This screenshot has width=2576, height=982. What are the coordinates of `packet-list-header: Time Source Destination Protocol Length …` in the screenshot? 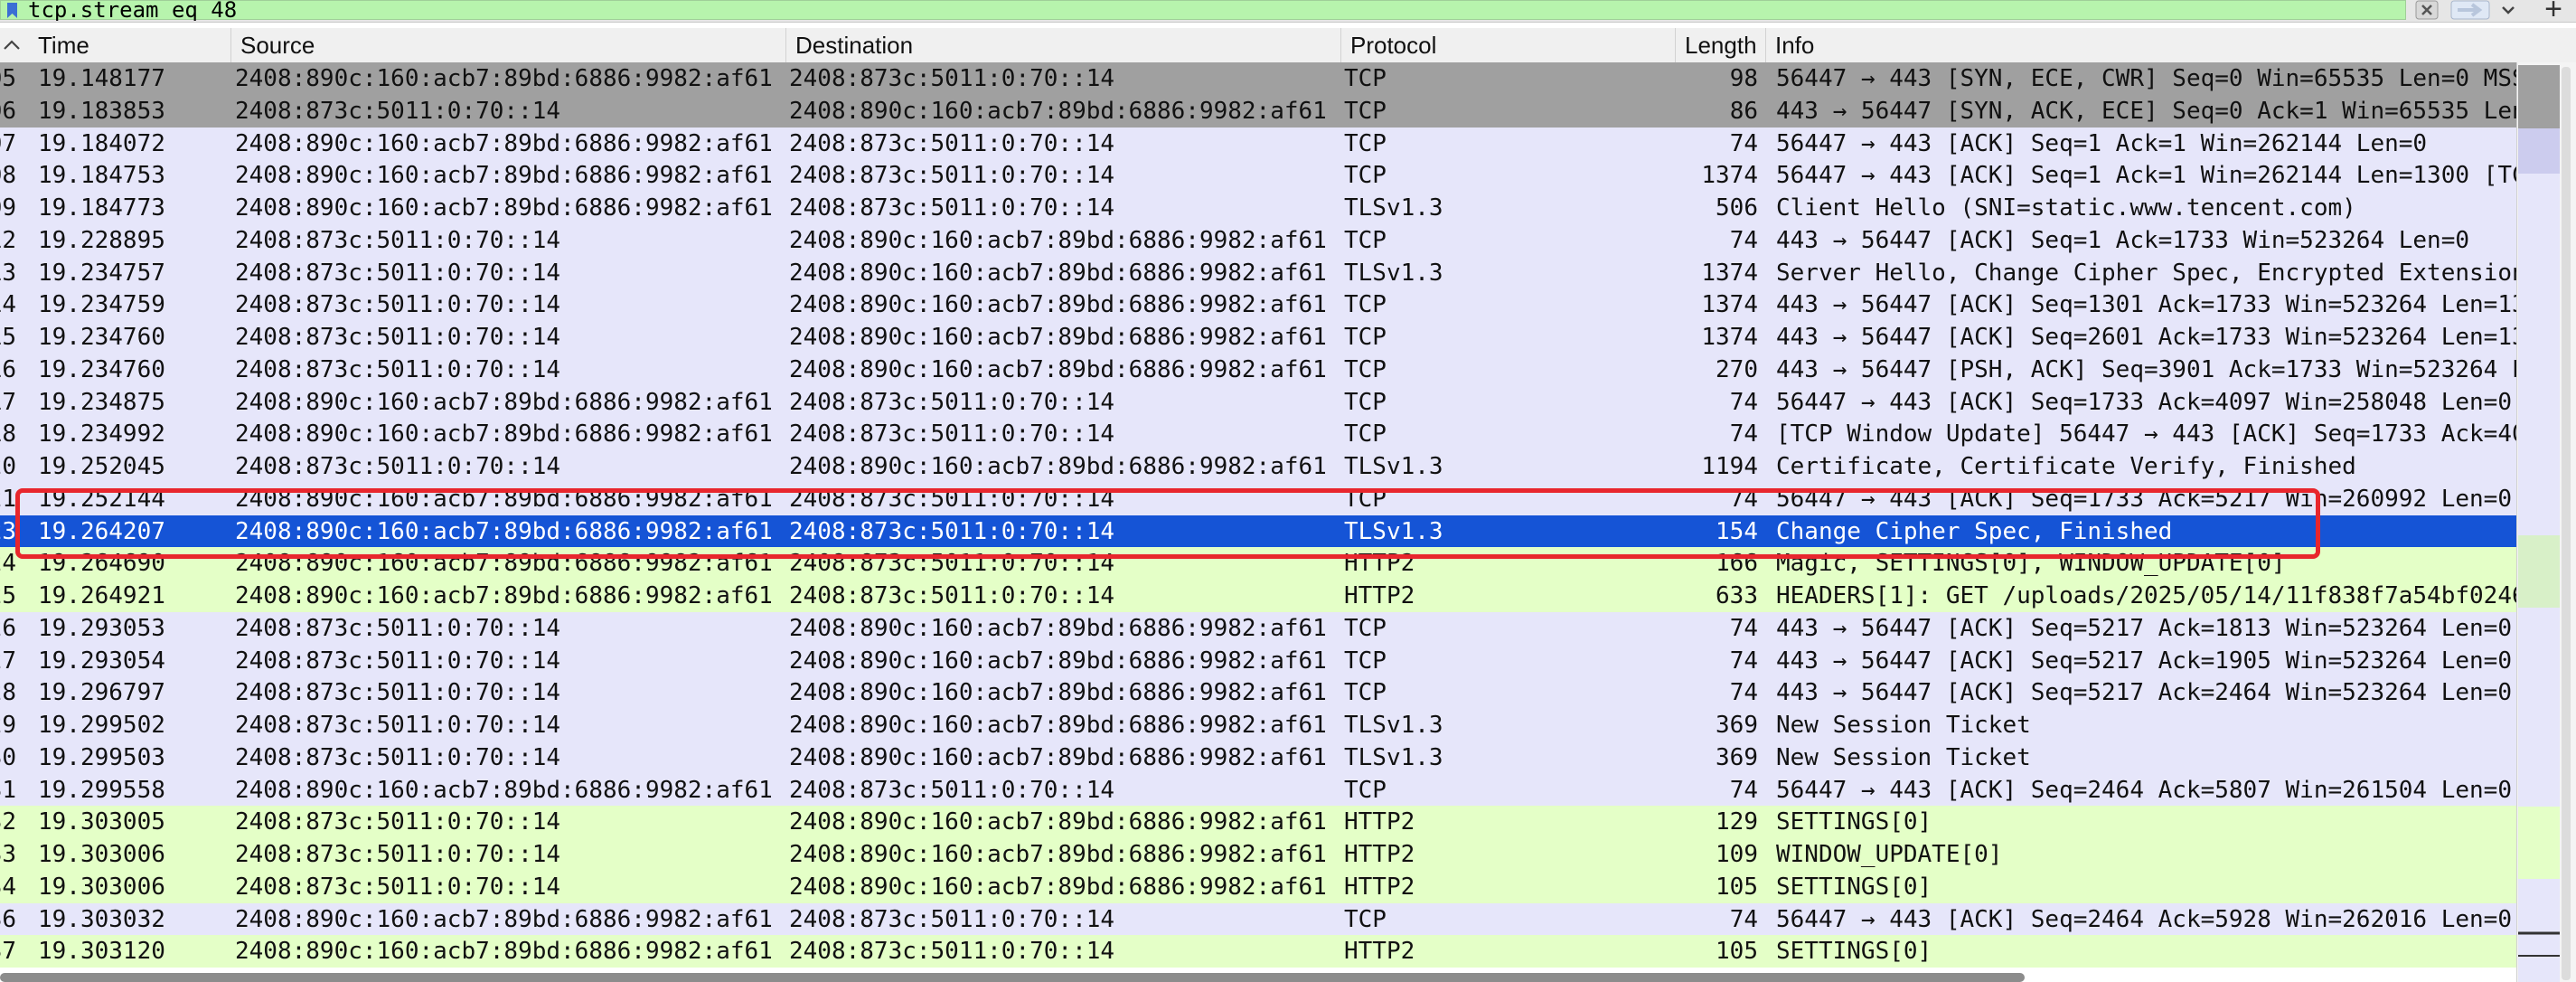 It's located at (1288, 45).